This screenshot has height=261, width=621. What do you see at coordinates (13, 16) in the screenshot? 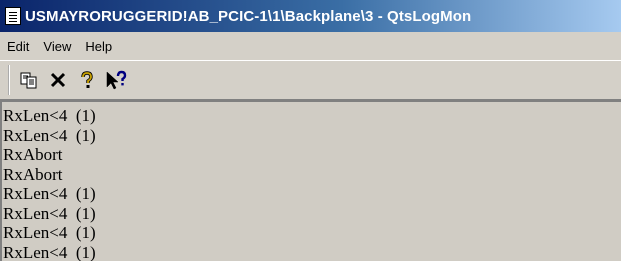
I see `document-list-icon` at bounding box center [13, 16].